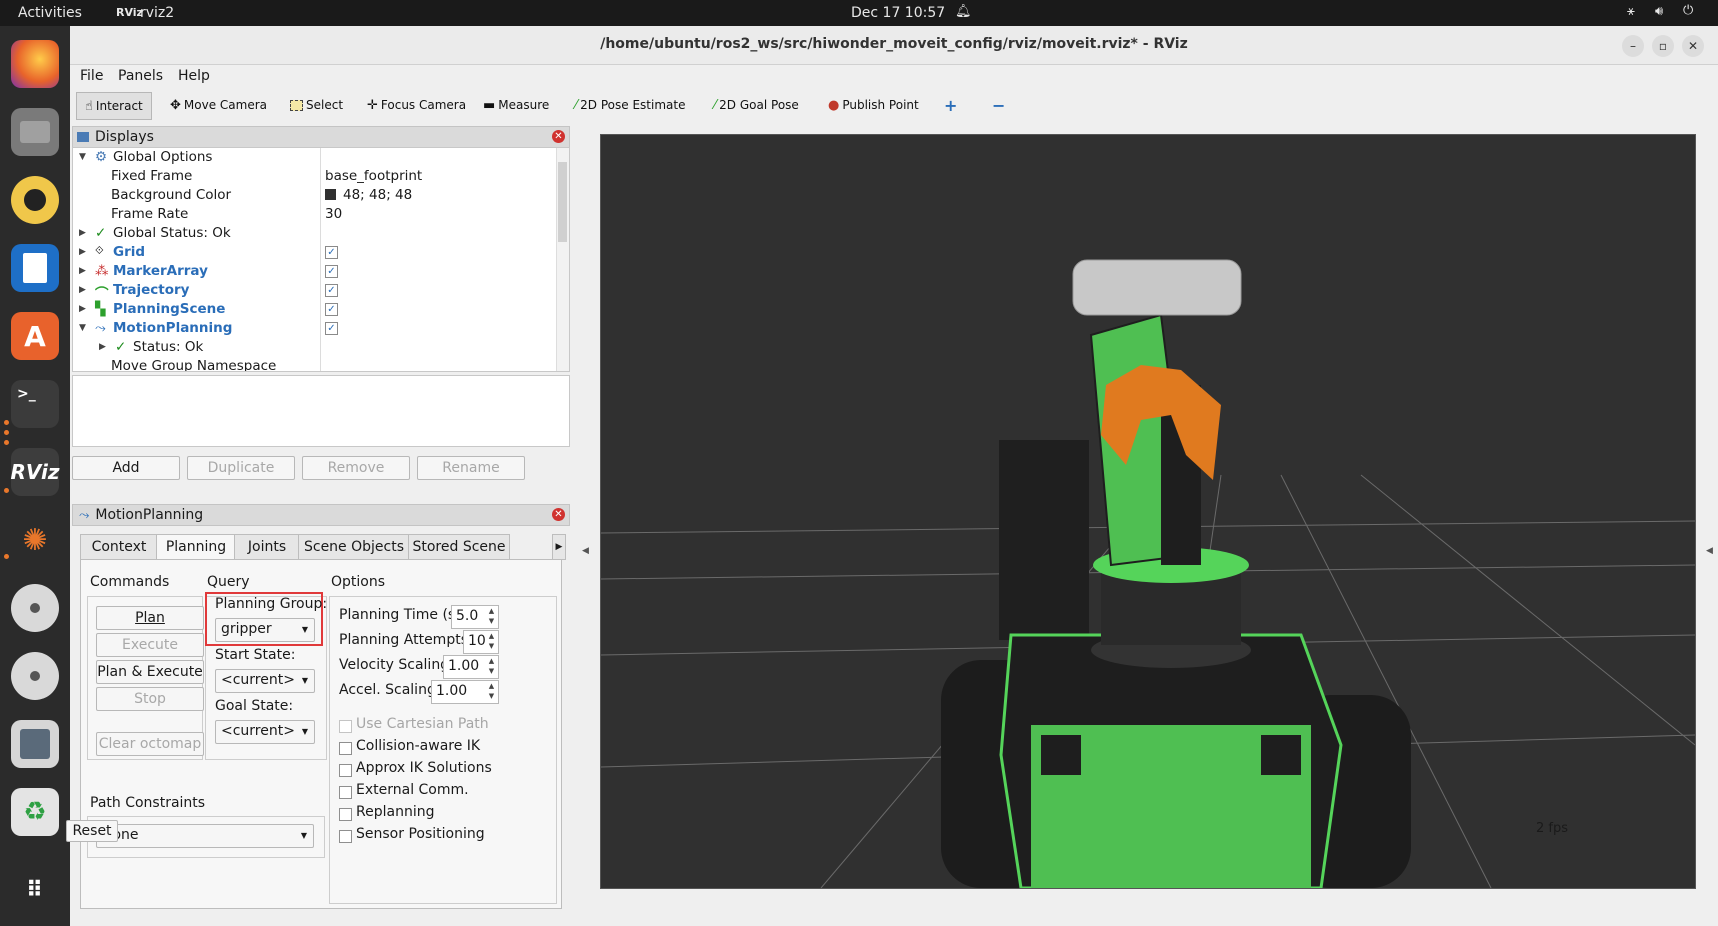 The image size is (1718, 926). I want to click on app-grid-icon: ⠿, so click(35, 890).